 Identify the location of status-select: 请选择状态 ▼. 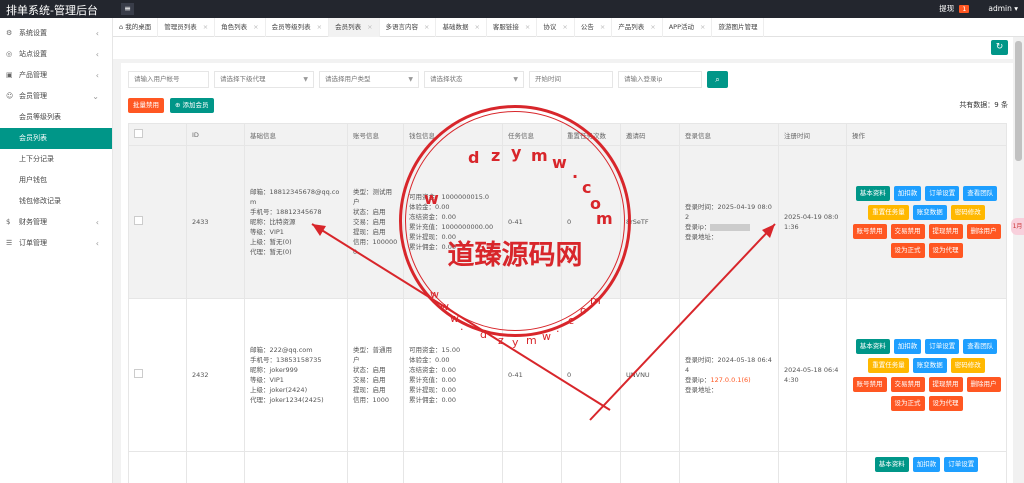
(474, 79).